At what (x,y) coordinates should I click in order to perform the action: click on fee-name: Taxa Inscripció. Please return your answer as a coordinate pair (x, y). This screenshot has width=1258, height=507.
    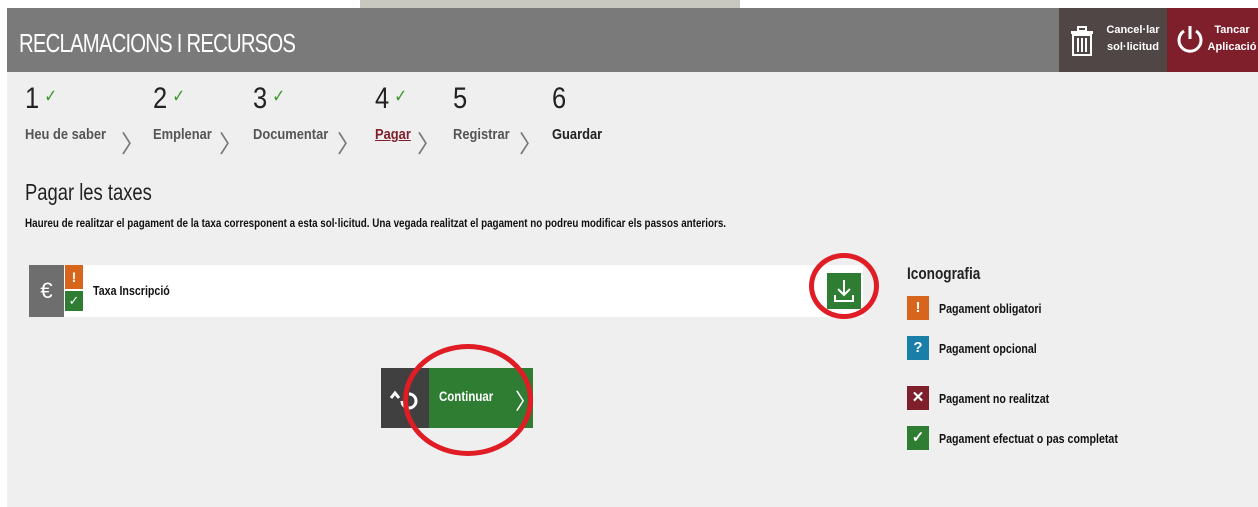
    Looking at the image, I should click on (131, 290).